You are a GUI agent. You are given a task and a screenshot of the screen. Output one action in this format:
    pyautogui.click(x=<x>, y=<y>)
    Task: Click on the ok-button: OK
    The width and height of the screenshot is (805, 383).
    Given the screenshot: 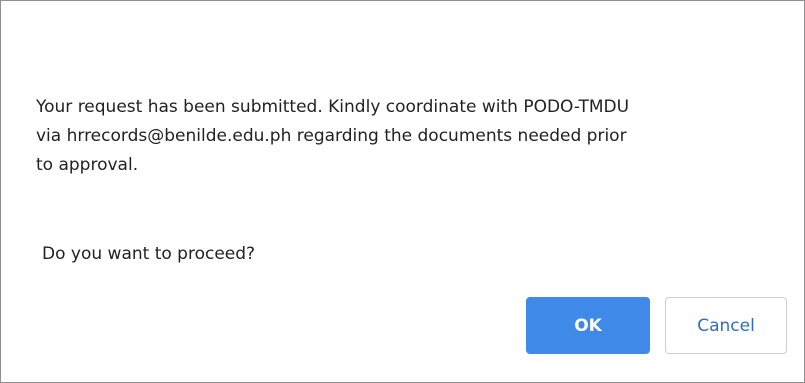 What is the action you would take?
    pyautogui.click(x=588, y=325)
    